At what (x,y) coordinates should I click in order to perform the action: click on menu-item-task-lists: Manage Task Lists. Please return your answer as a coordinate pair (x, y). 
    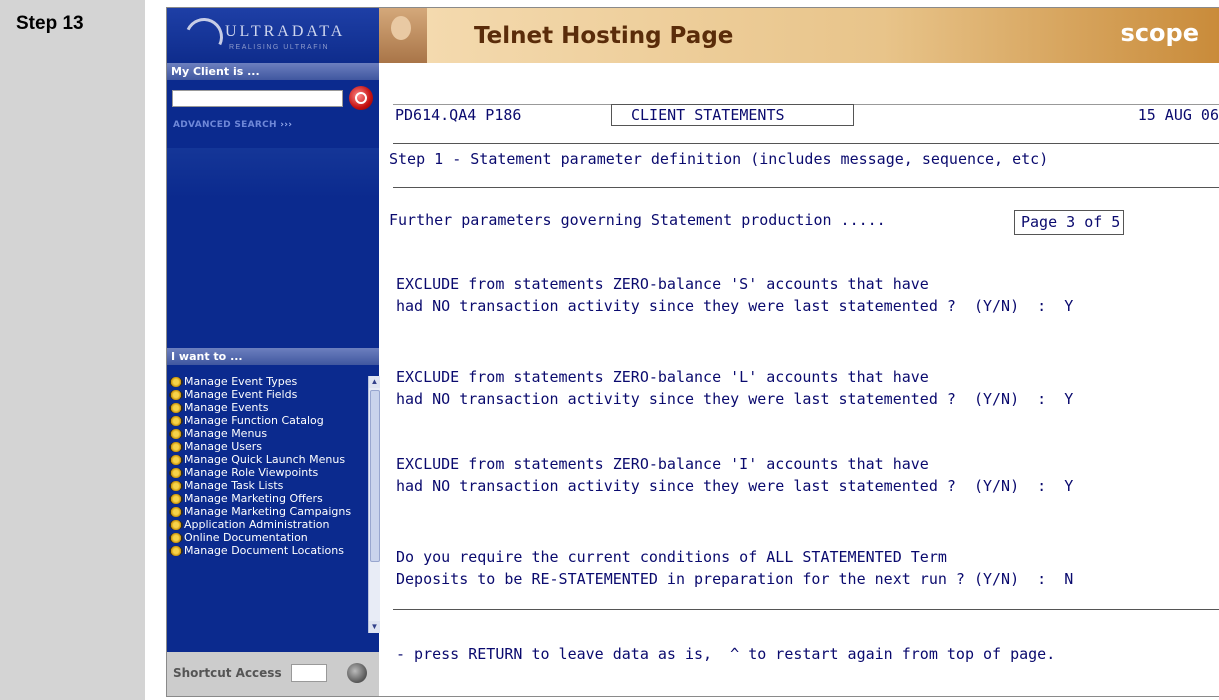
    Looking at the image, I should click on (266, 486).